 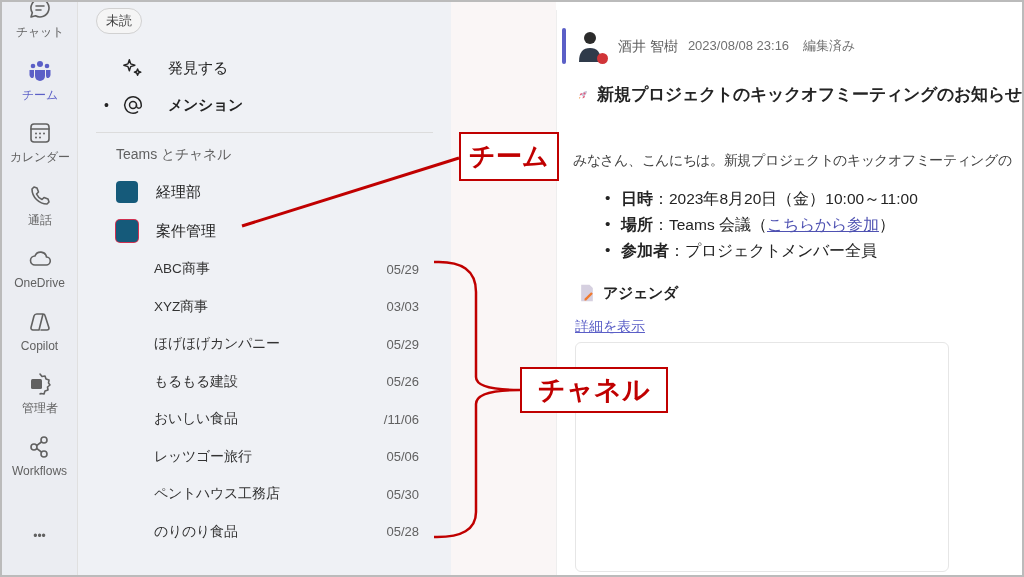 I want to click on at-sign-icon, so click(x=133, y=105).